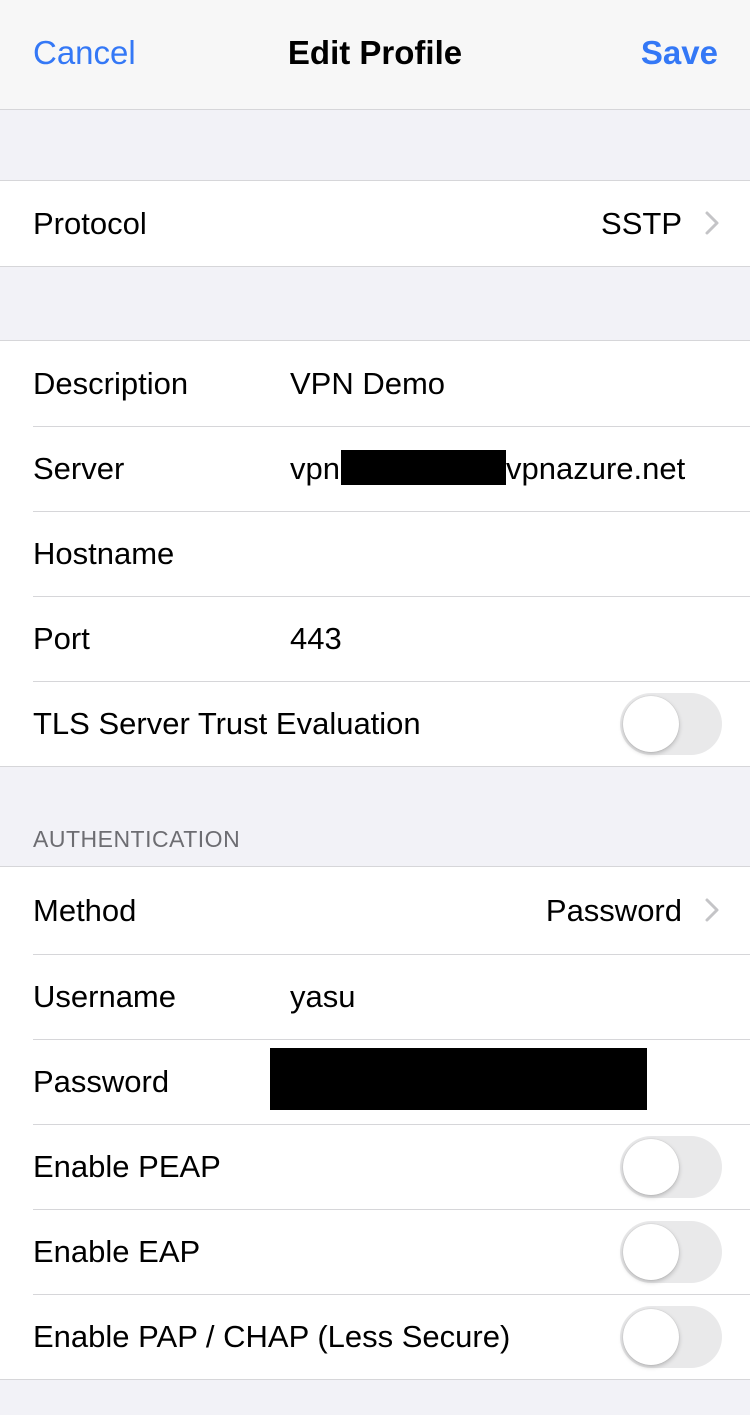 Image resolution: width=750 pixels, height=1415 pixels. What do you see at coordinates (315, 468) in the screenshot?
I see `server-field-prefix: vpn` at bounding box center [315, 468].